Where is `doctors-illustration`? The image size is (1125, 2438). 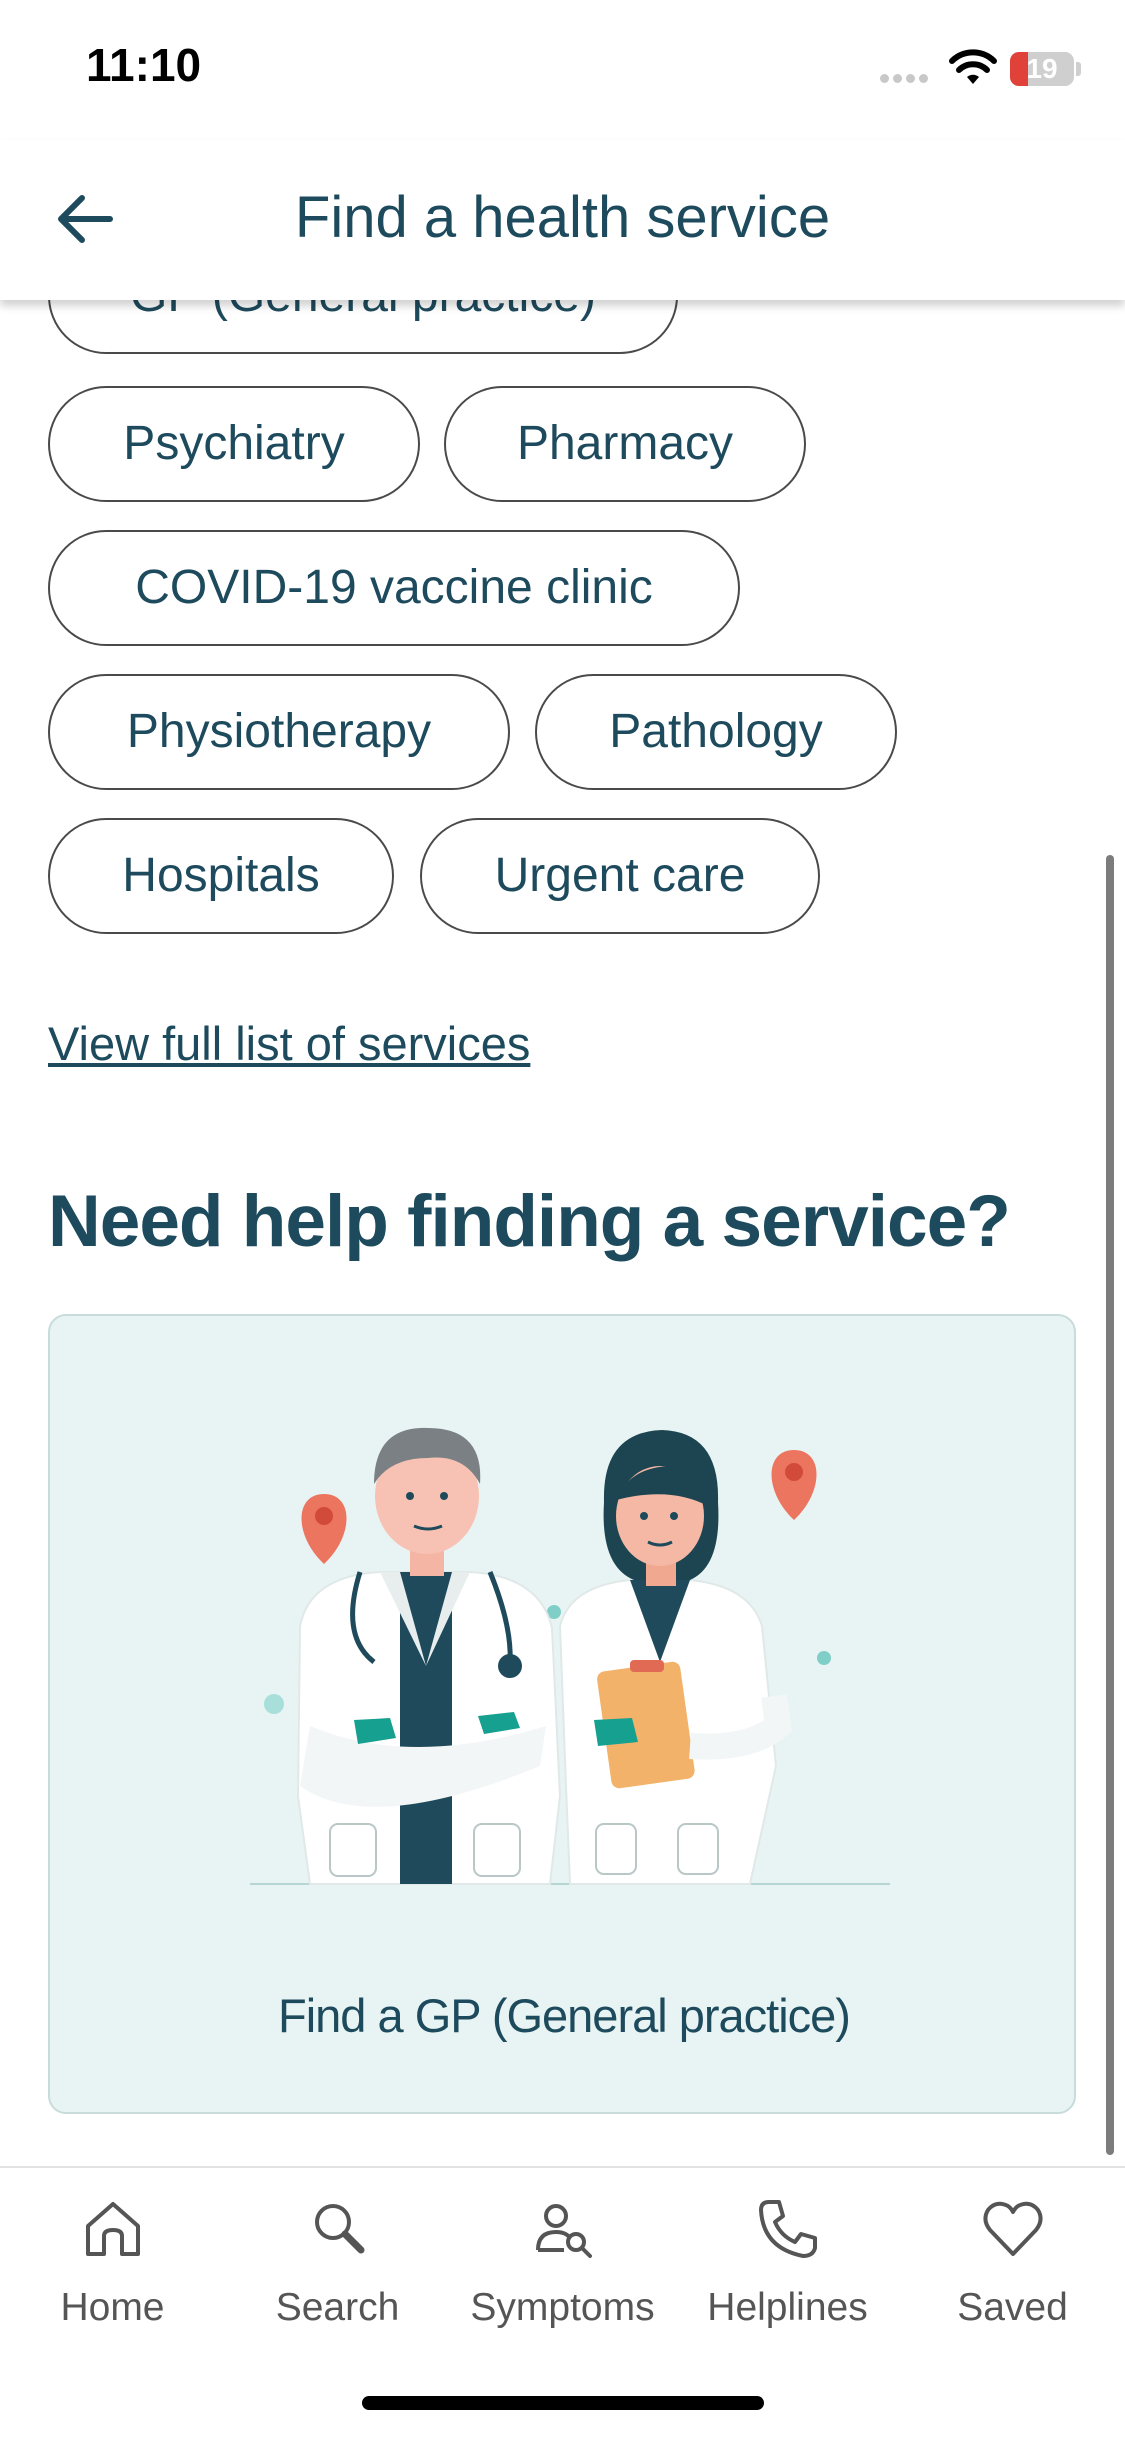 doctors-illustration is located at coordinates (570, 1656).